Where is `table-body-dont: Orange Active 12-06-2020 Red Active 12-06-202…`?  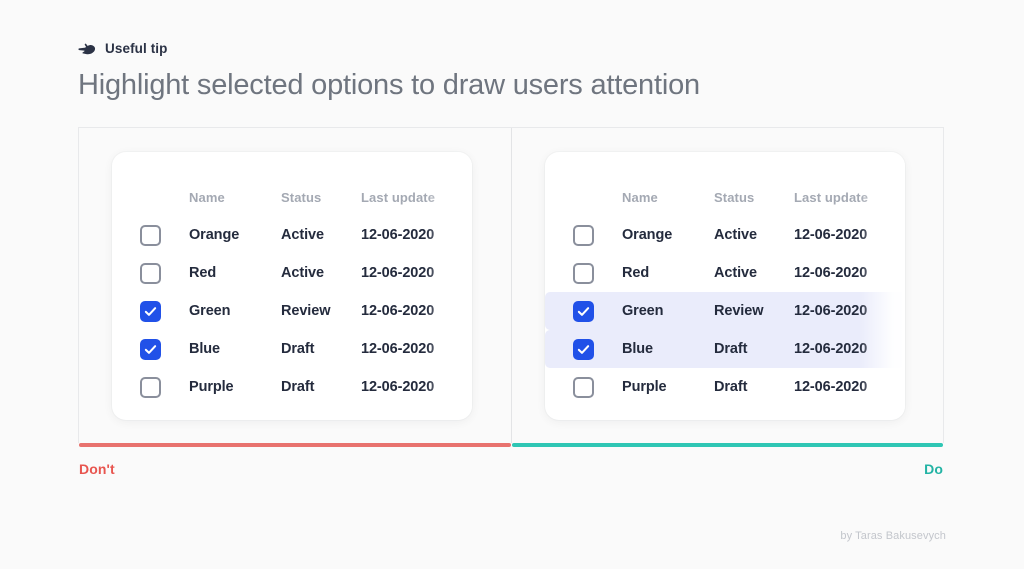 table-body-dont: Orange Active 12-06-2020 Red Active 12-06-202… is located at coordinates (292, 311).